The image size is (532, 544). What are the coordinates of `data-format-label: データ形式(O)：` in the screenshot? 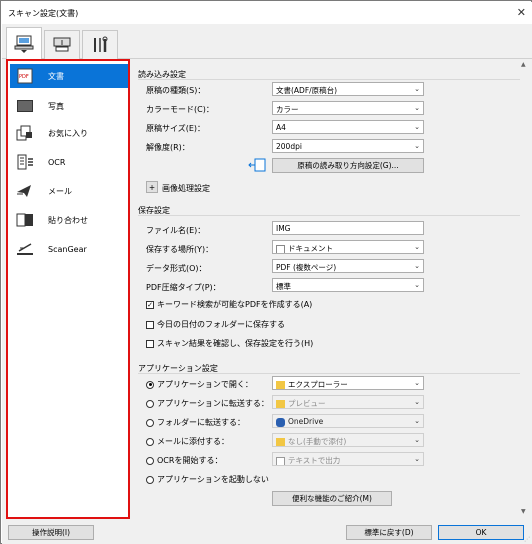 It's located at (176, 268).